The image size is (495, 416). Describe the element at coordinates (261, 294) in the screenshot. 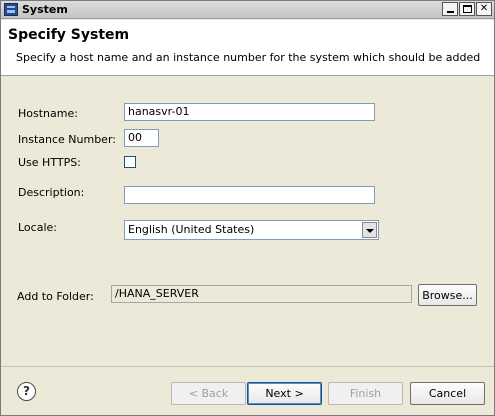

I see `folder-path-field: /HANA_SERVER` at that location.